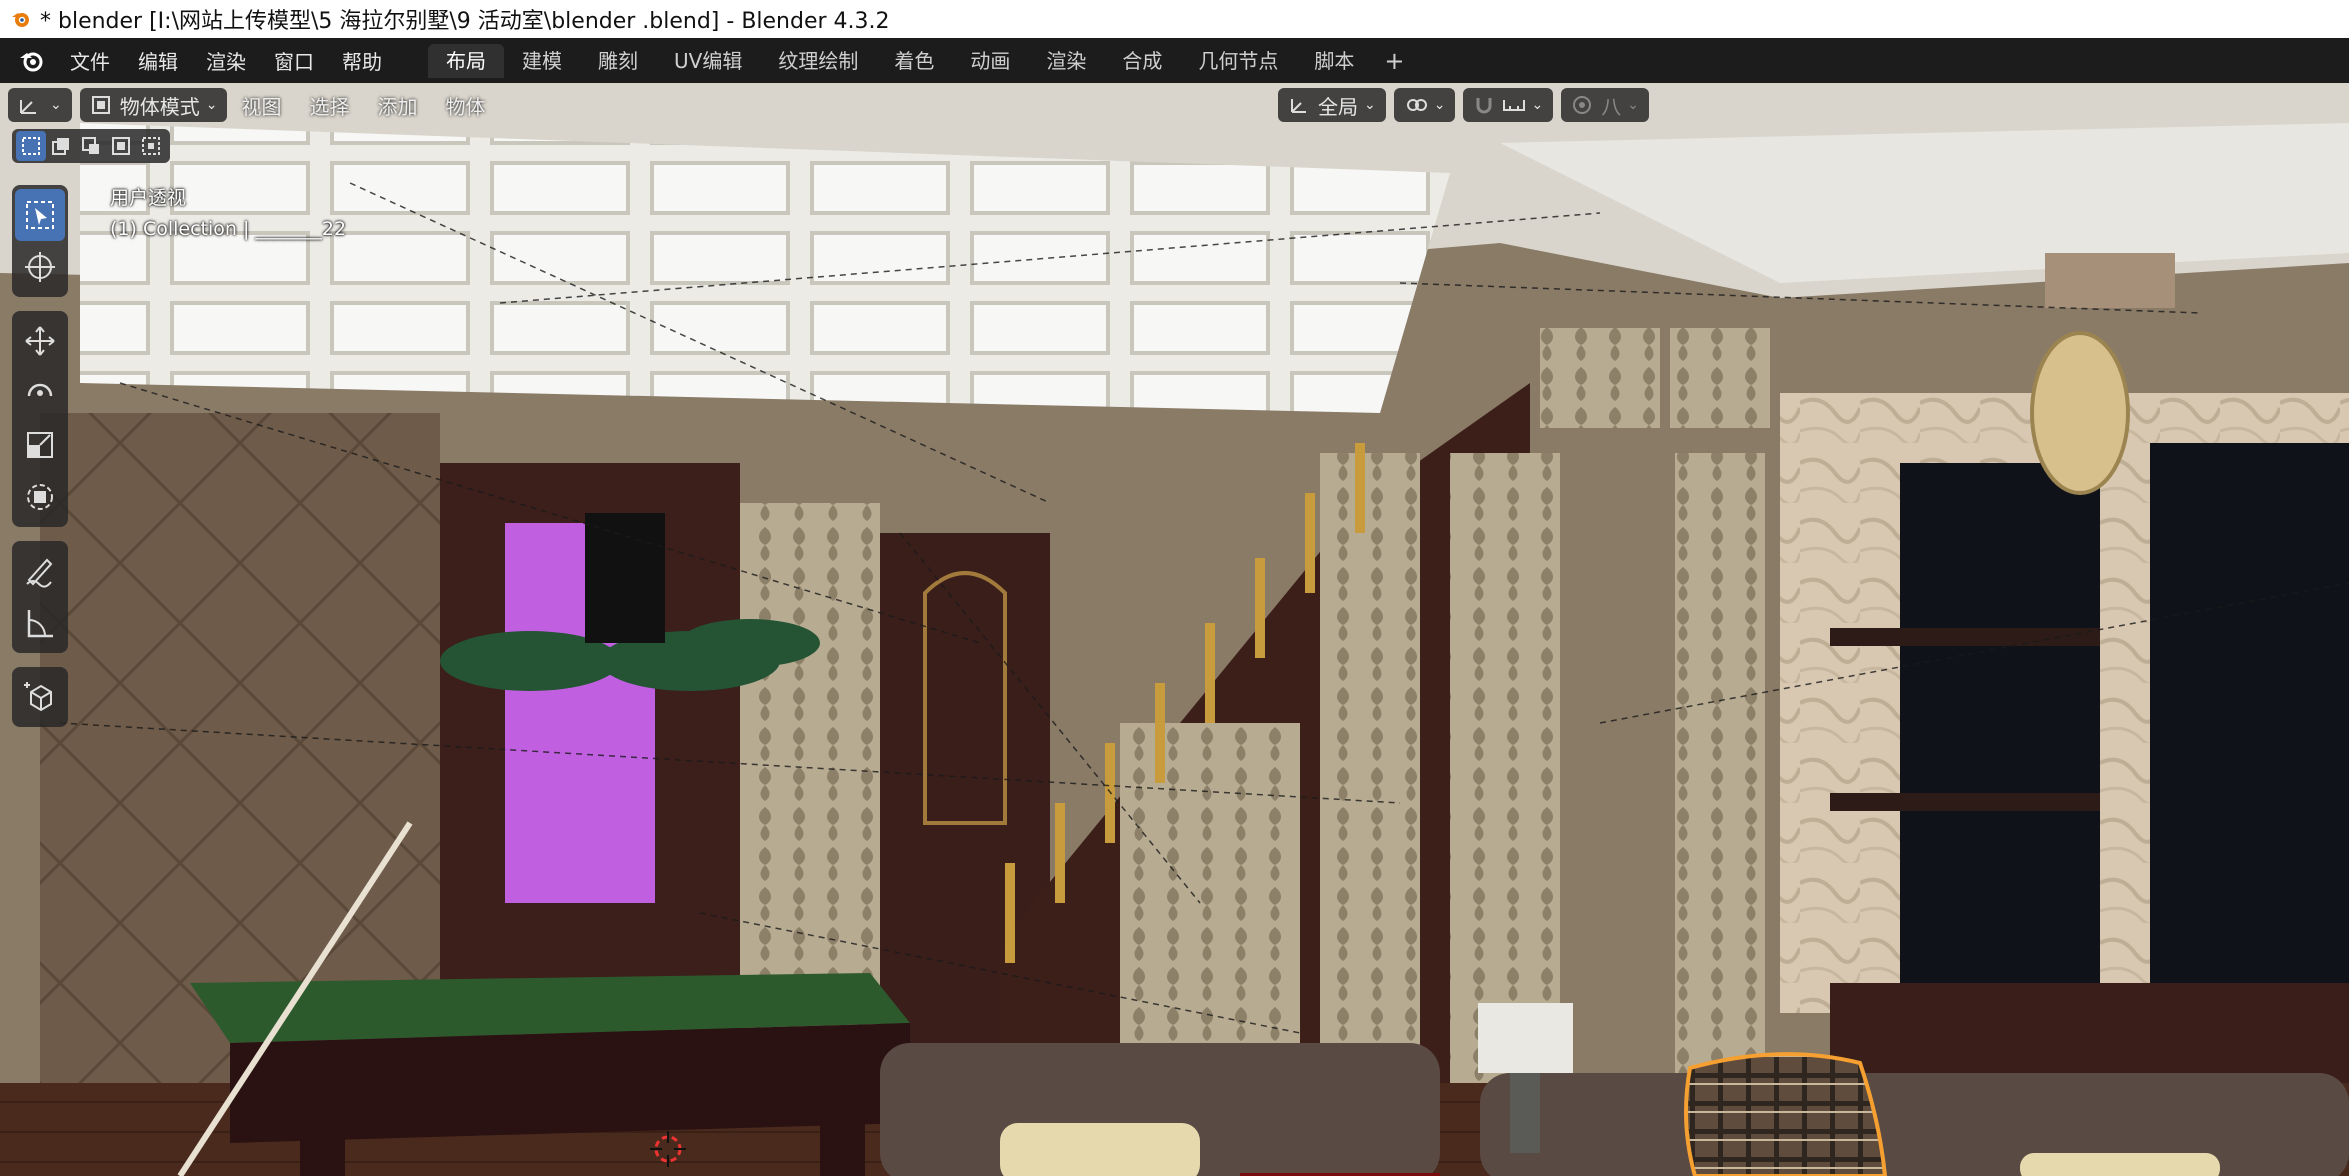 The width and height of the screenshot is (2349, 1176). I want to click on link-icon, so click(1416, 105).